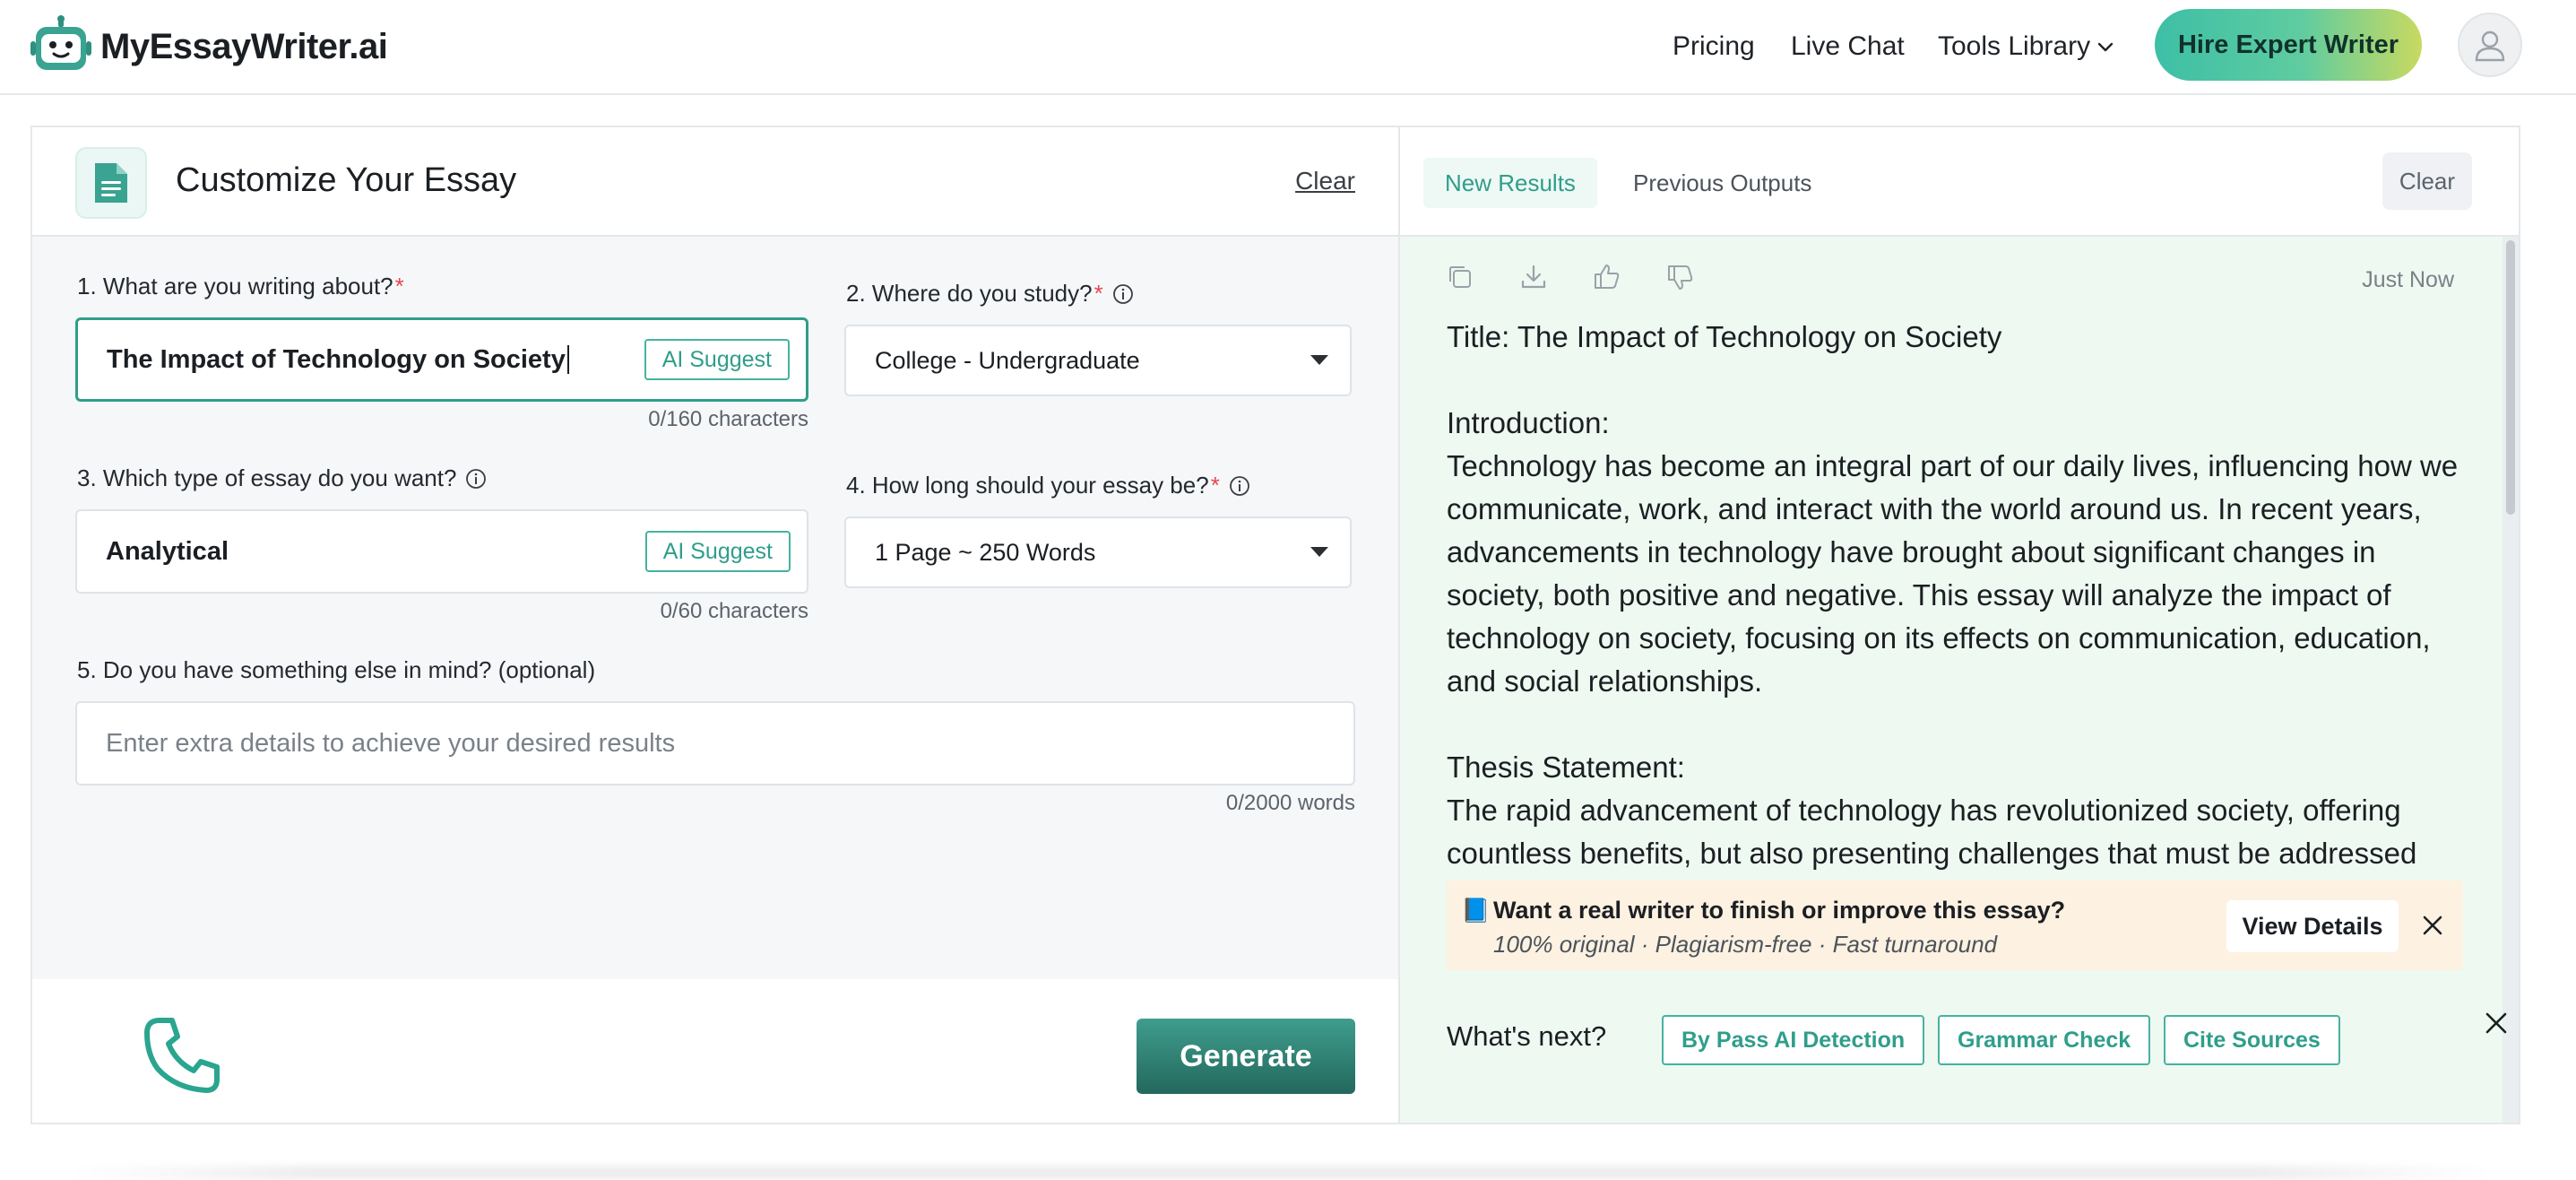  Describe the element at coordinates (2105, 47) in the screenshot. I see `chevron-down-icon` at that location.